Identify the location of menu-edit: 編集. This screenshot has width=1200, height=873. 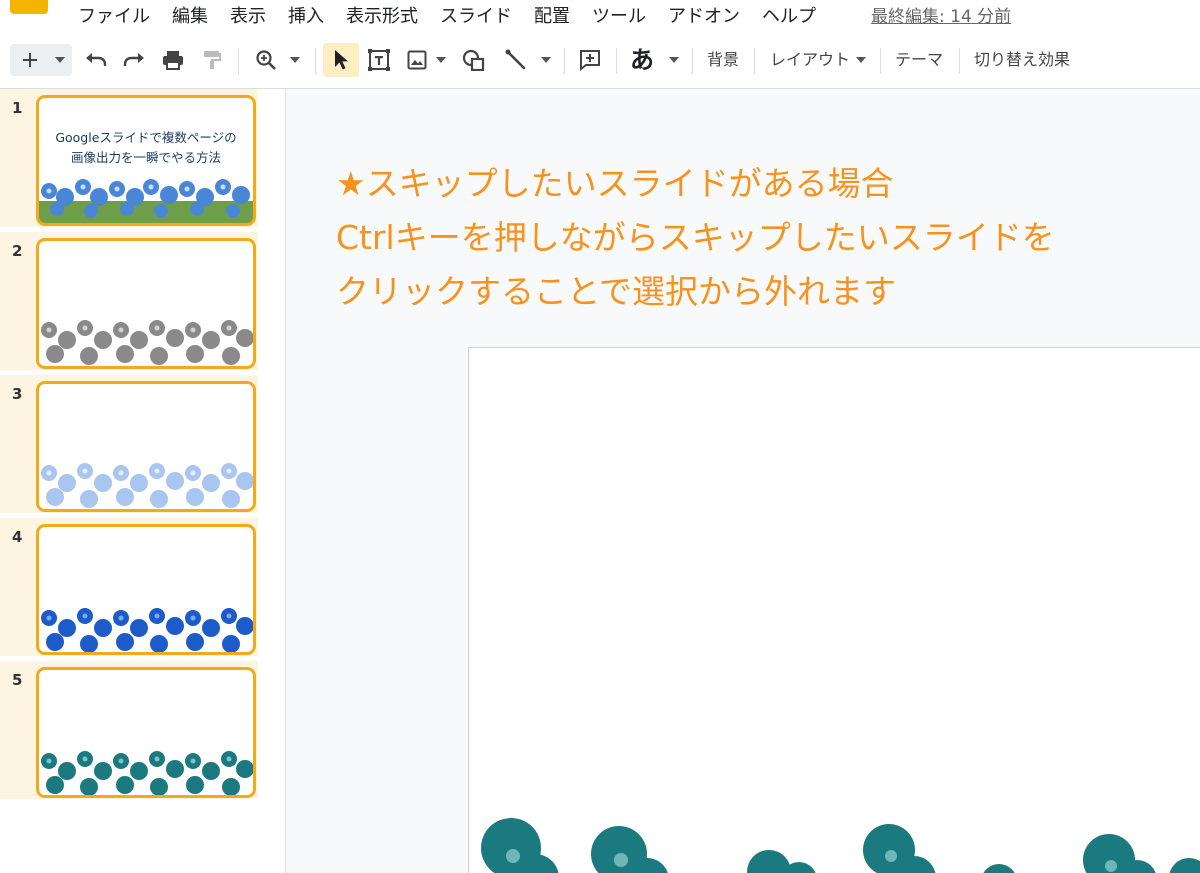
(190, 15).